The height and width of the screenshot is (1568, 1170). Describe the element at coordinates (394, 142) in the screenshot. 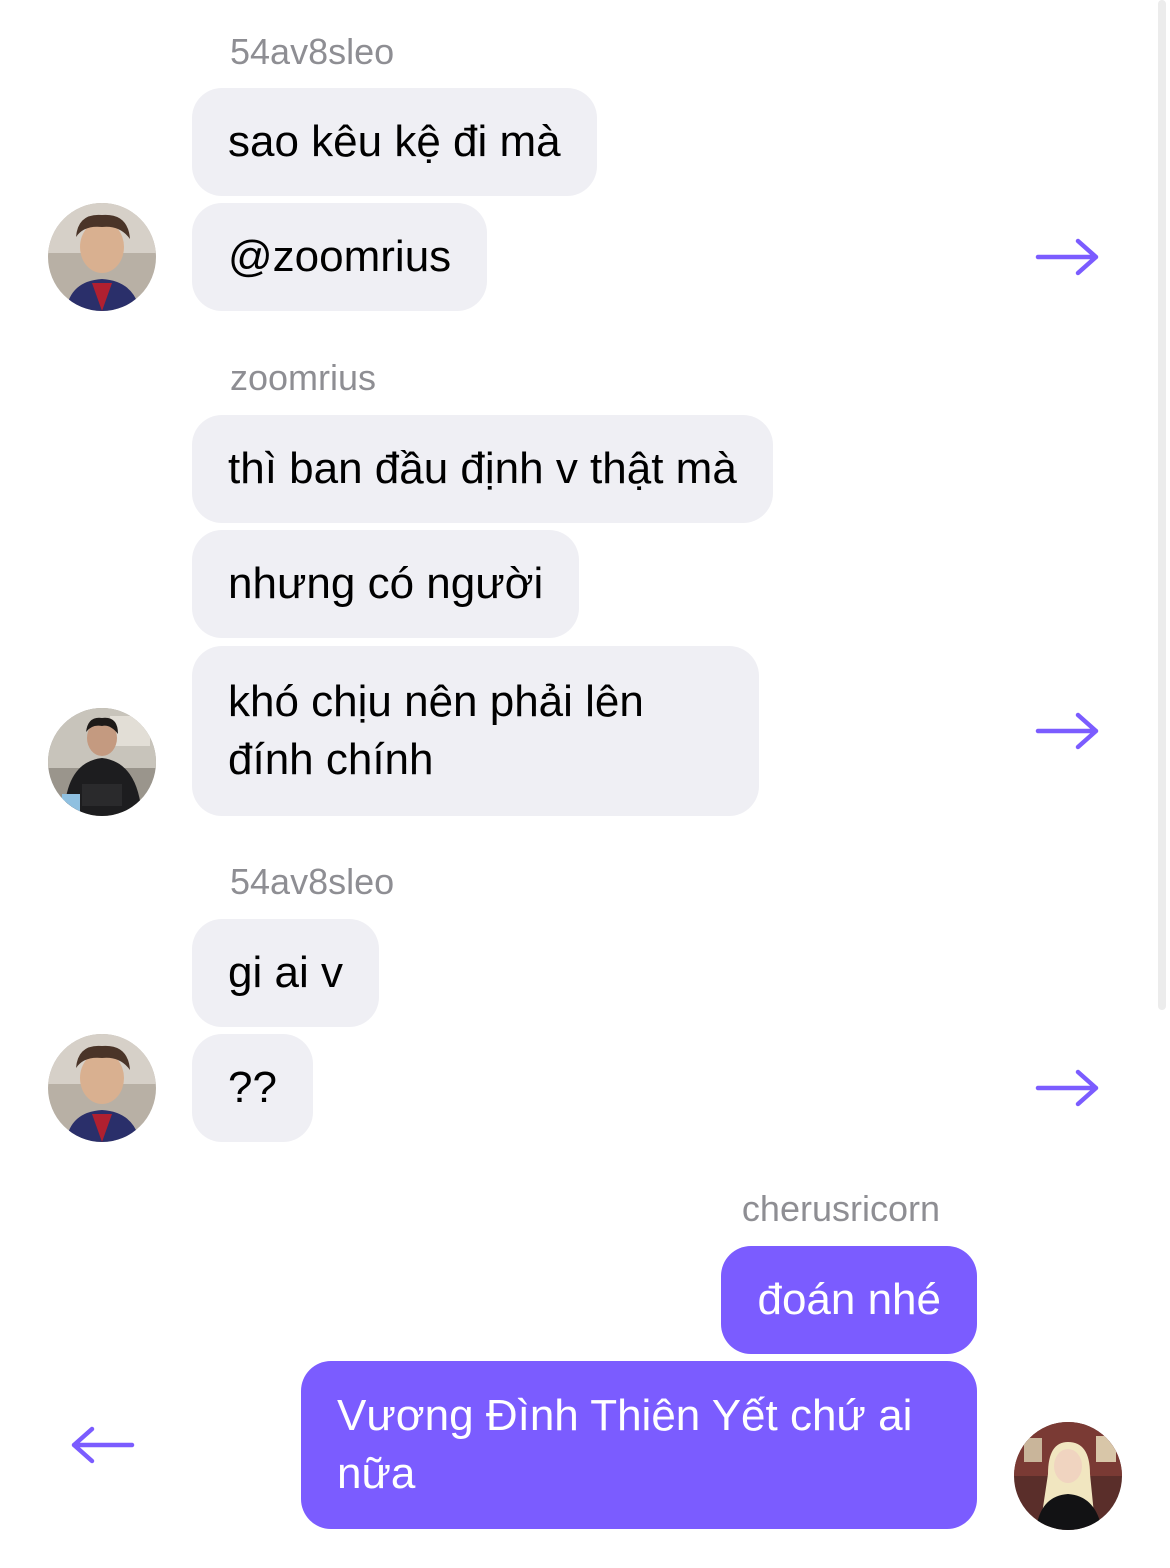

I see `message-bubble: sao kêu kệ đi mà` at that location.